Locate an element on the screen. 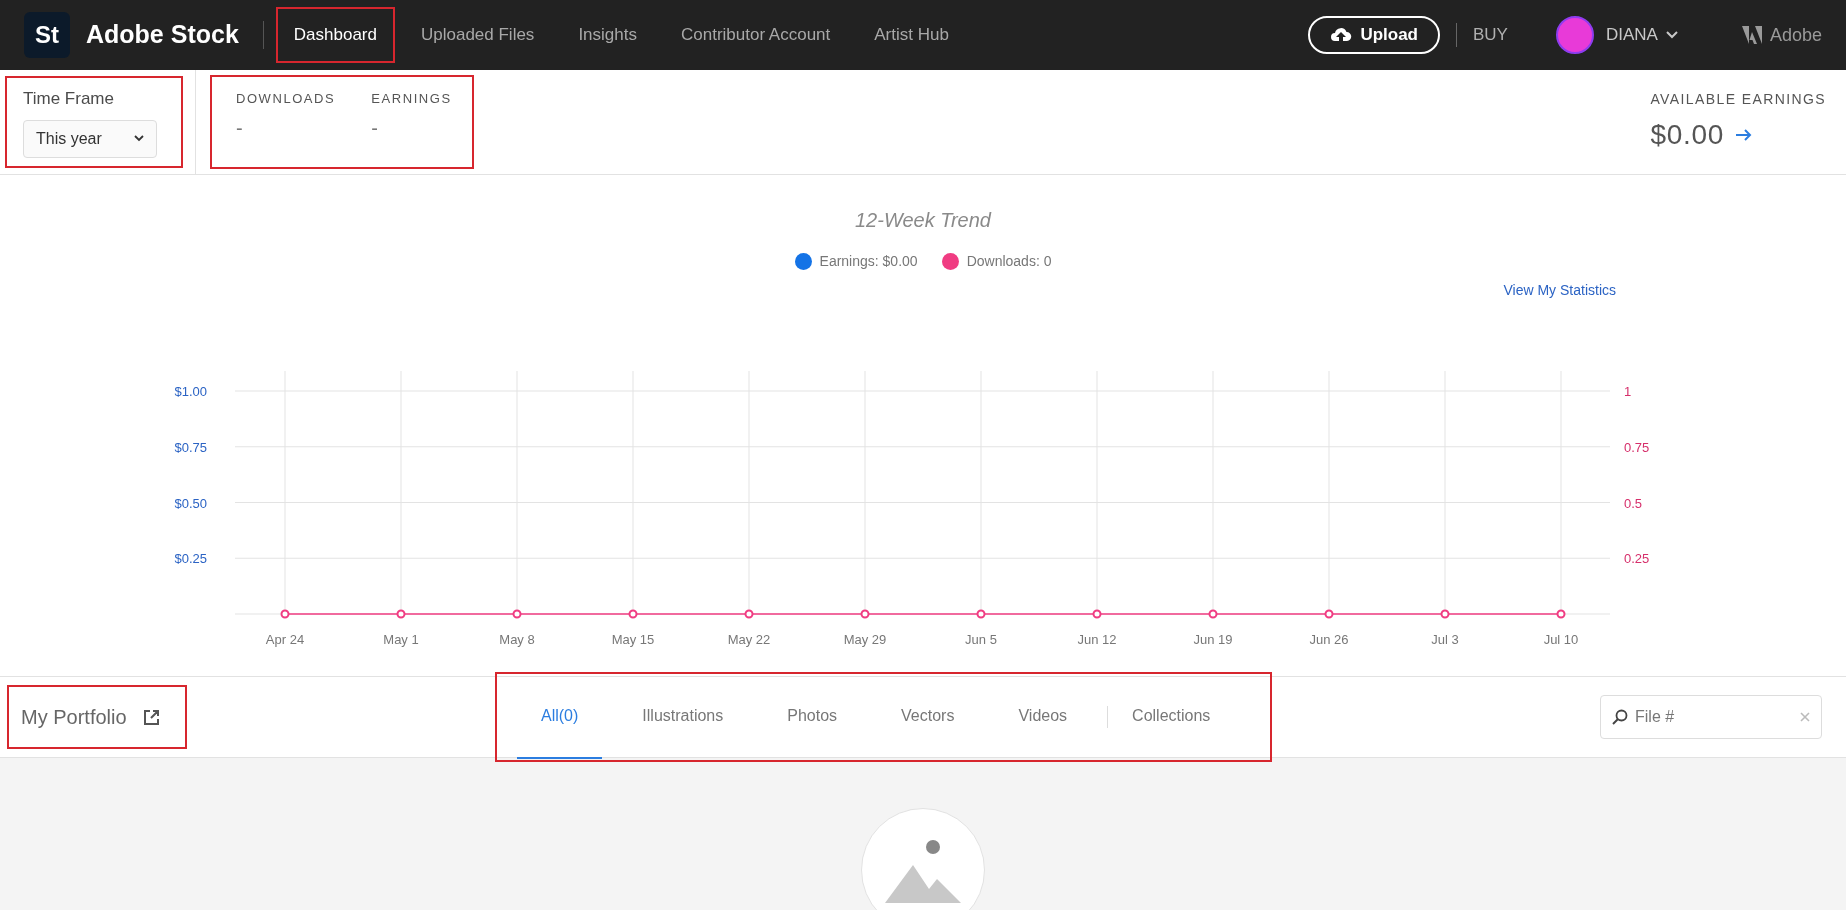 The image size is (1846, 910). x-axis-label: Jul 10 is located at coordinates (1561, 639).